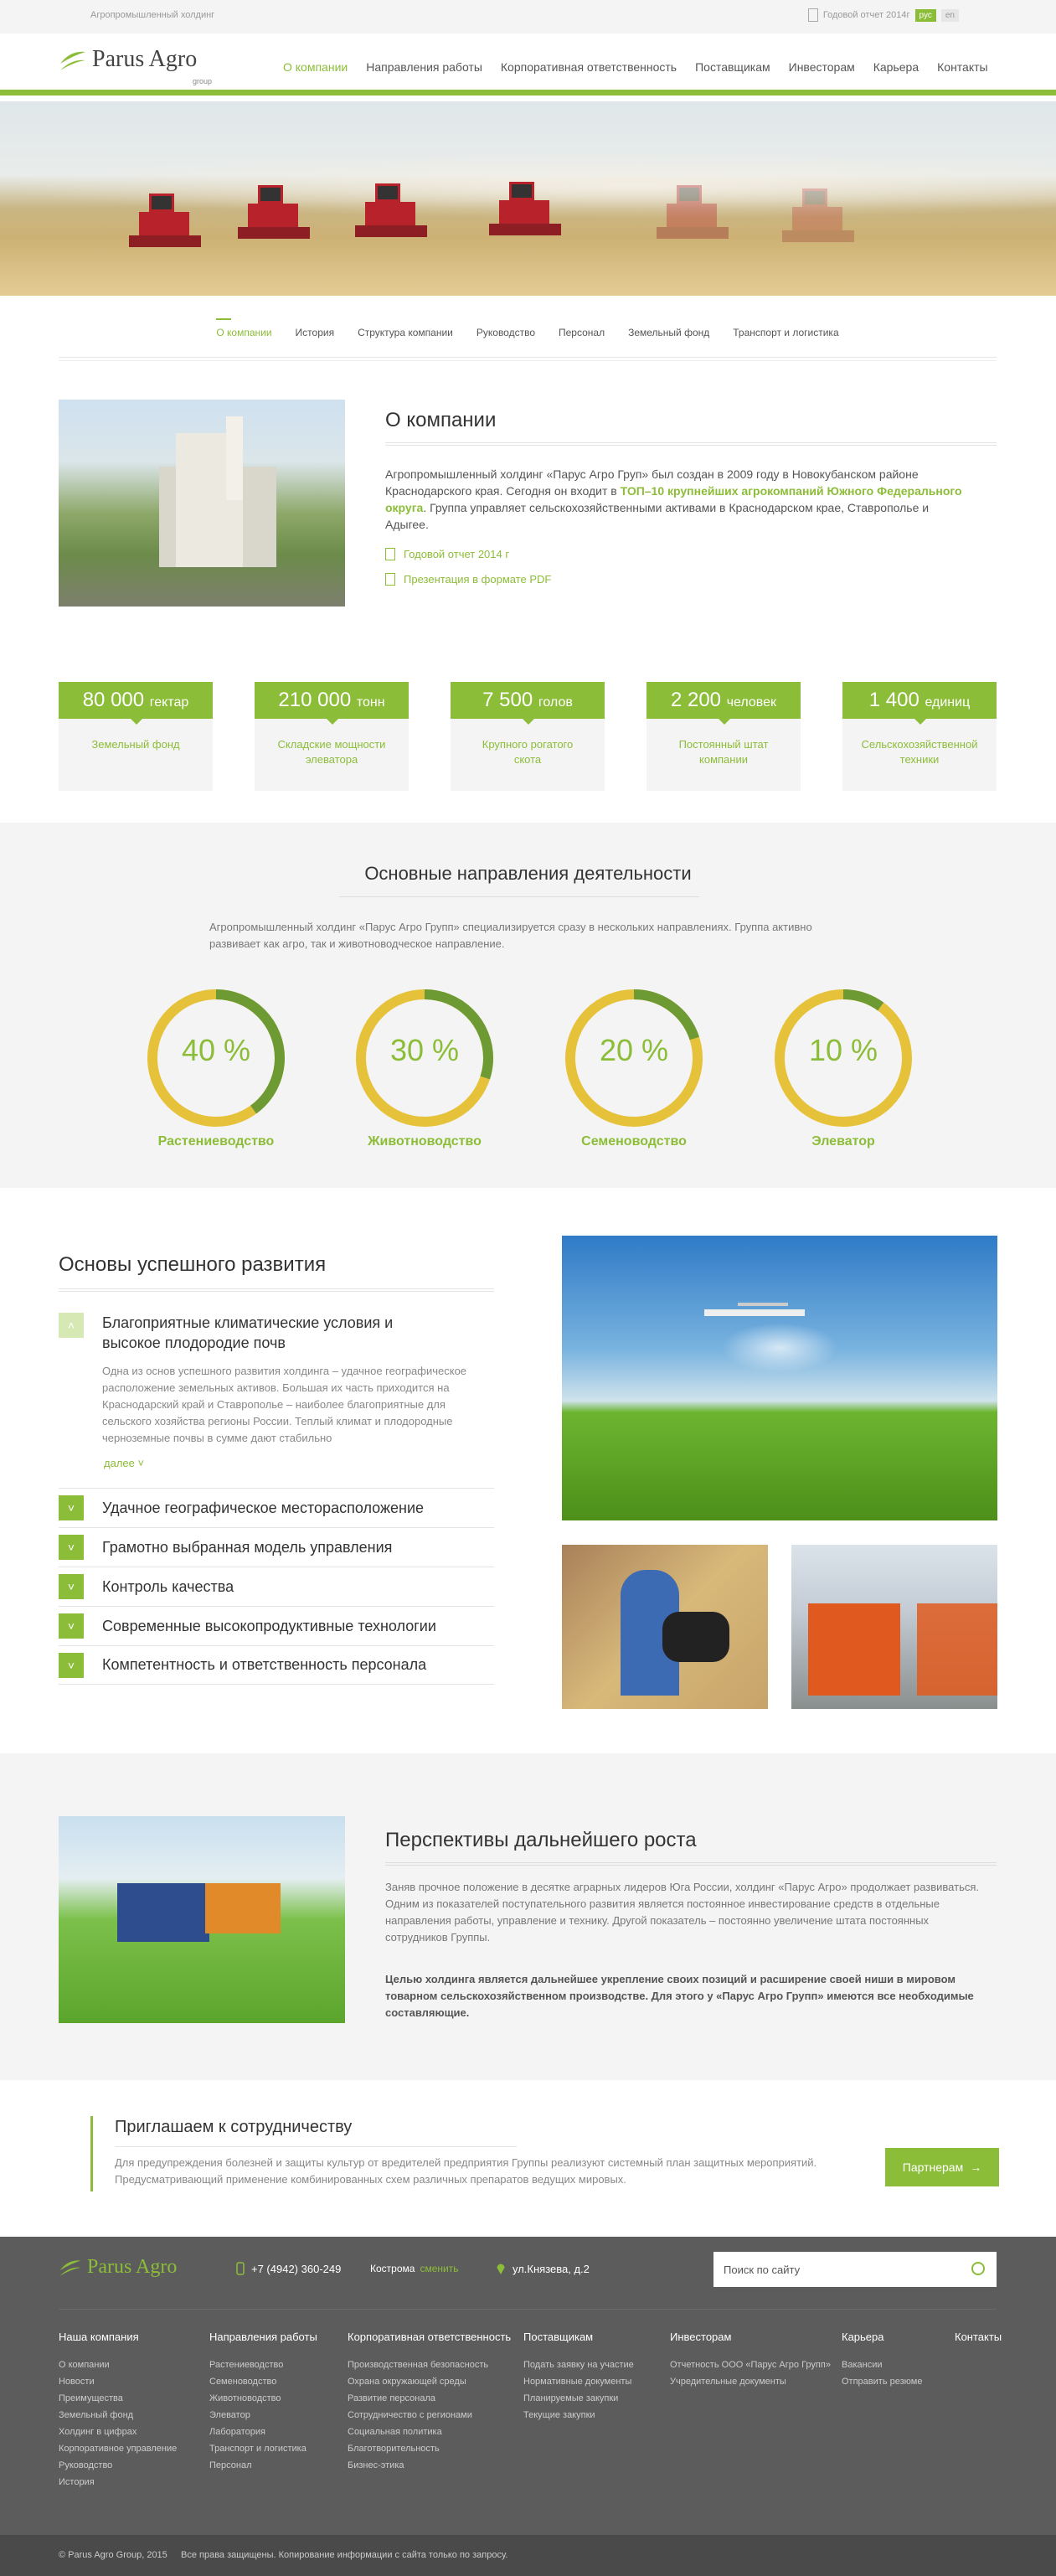 The height and width of the screenshot is (2576, 1056). What do you see at coordinates (263, 2448) in the screenshot?
I see `footer-link: Транспорт и логистика` at bounding box center [263, 2448].